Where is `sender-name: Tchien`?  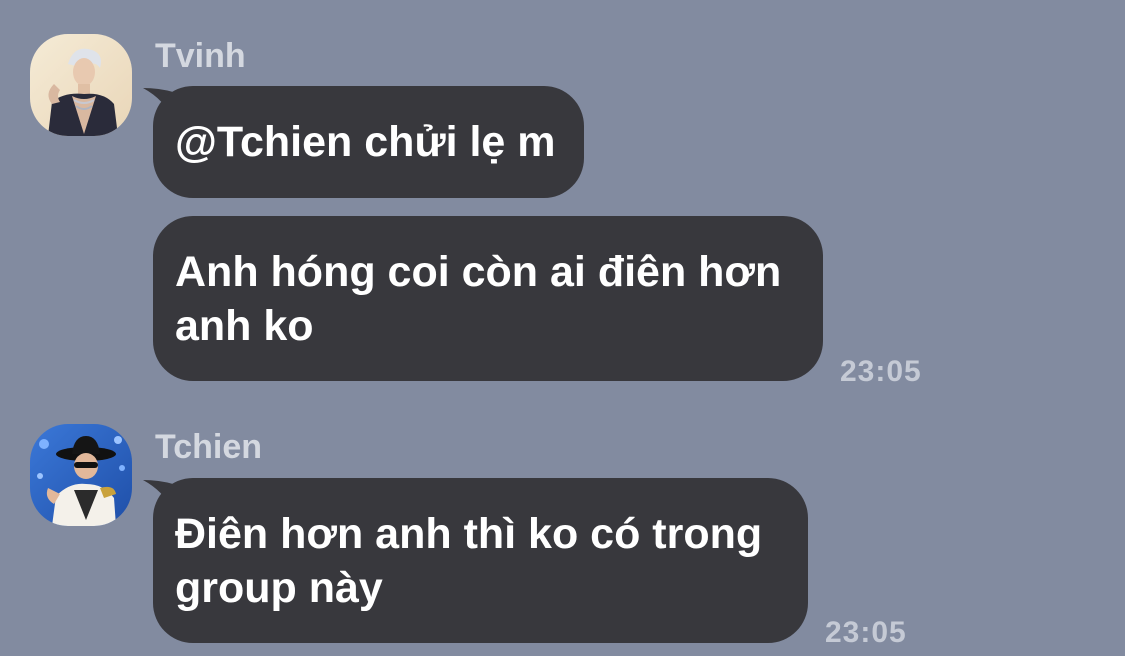 sender-name: Tchien is located at coordinates (209, 447).